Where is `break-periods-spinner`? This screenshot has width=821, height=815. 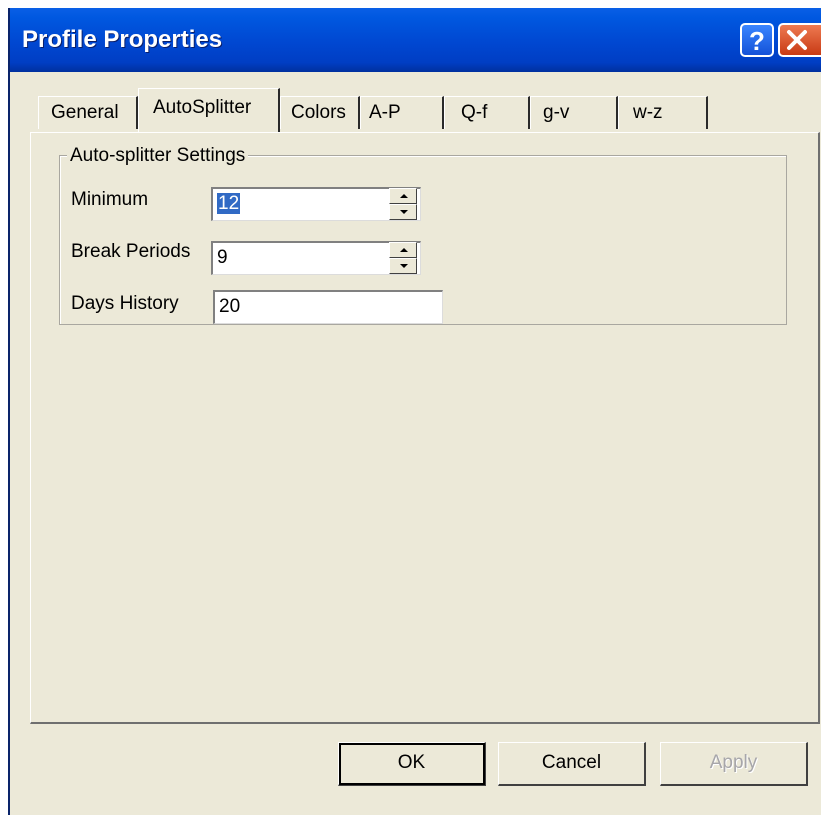 break-periods-spinner is located at coordinates (403, 258).